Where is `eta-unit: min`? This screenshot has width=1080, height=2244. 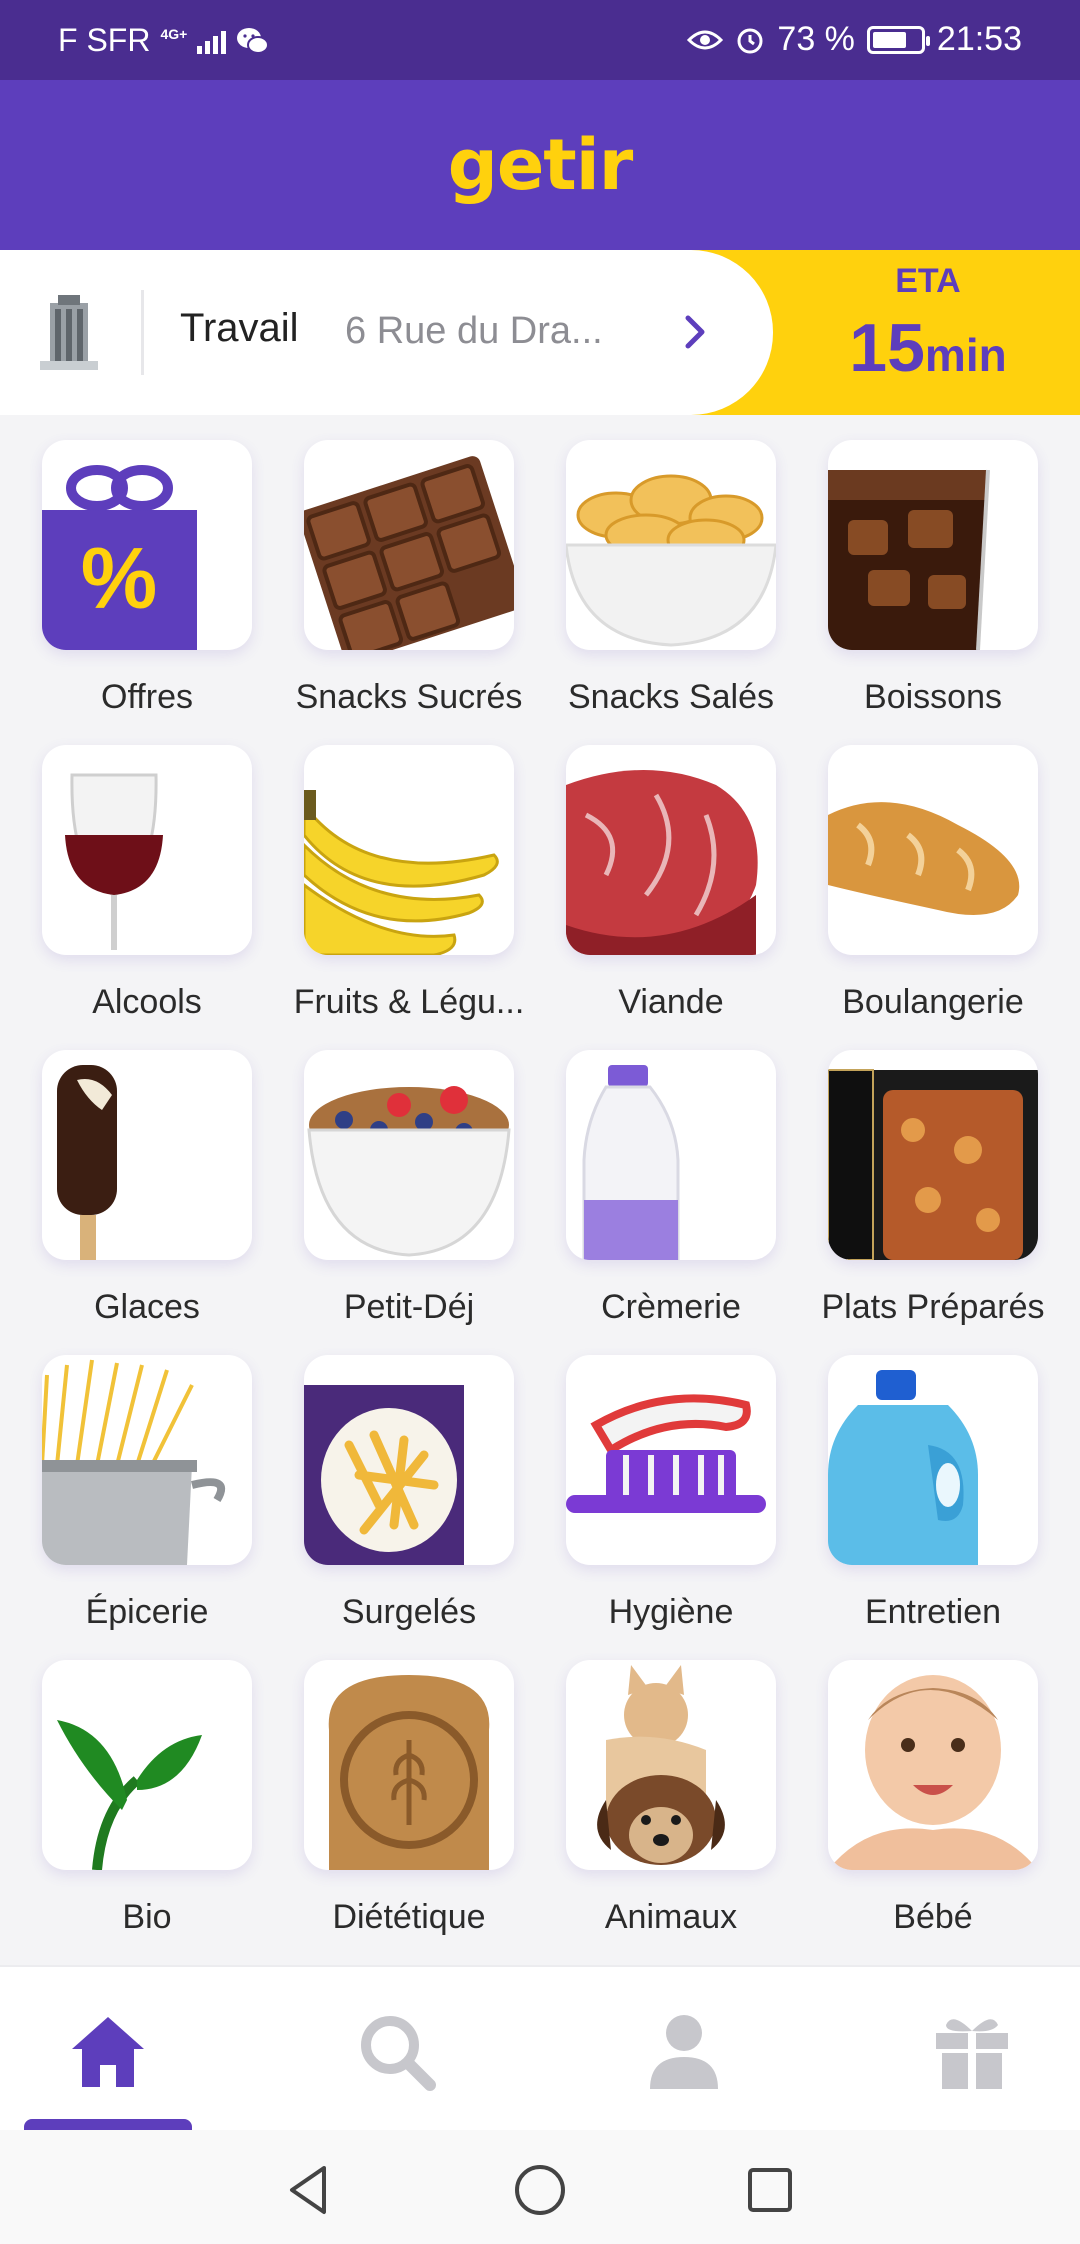
eta-unit: min is located at coordinates (965, 355).